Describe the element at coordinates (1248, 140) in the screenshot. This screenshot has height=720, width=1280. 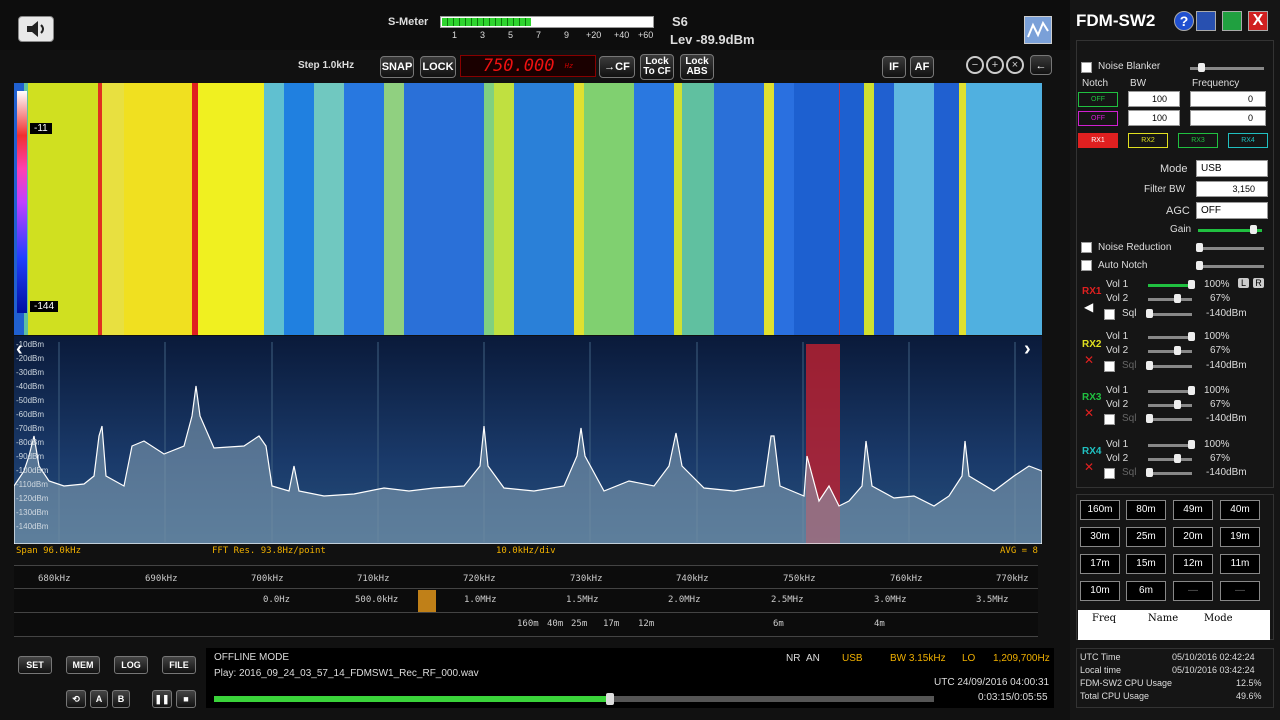
I see `rx4-tab: RX4` at that location.